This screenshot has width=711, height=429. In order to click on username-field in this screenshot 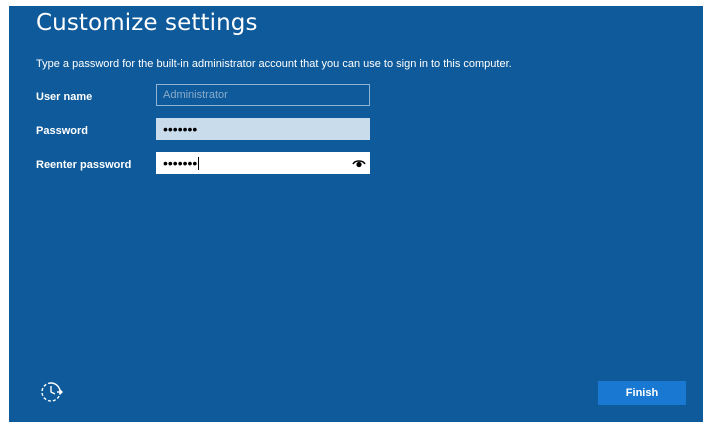, I will do `click(263, 95)`.